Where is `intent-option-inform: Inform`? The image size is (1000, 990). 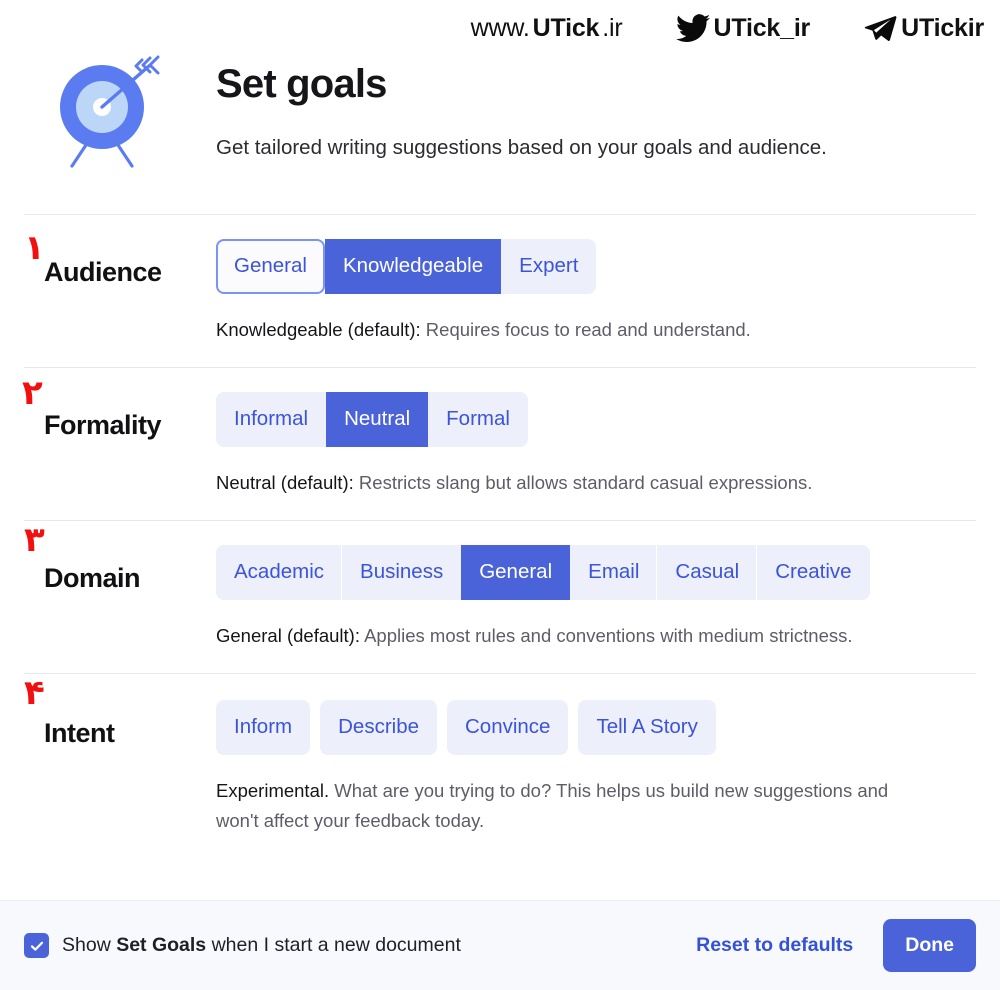 intent-option-inform: Inform is located at coordinates (263, 727).